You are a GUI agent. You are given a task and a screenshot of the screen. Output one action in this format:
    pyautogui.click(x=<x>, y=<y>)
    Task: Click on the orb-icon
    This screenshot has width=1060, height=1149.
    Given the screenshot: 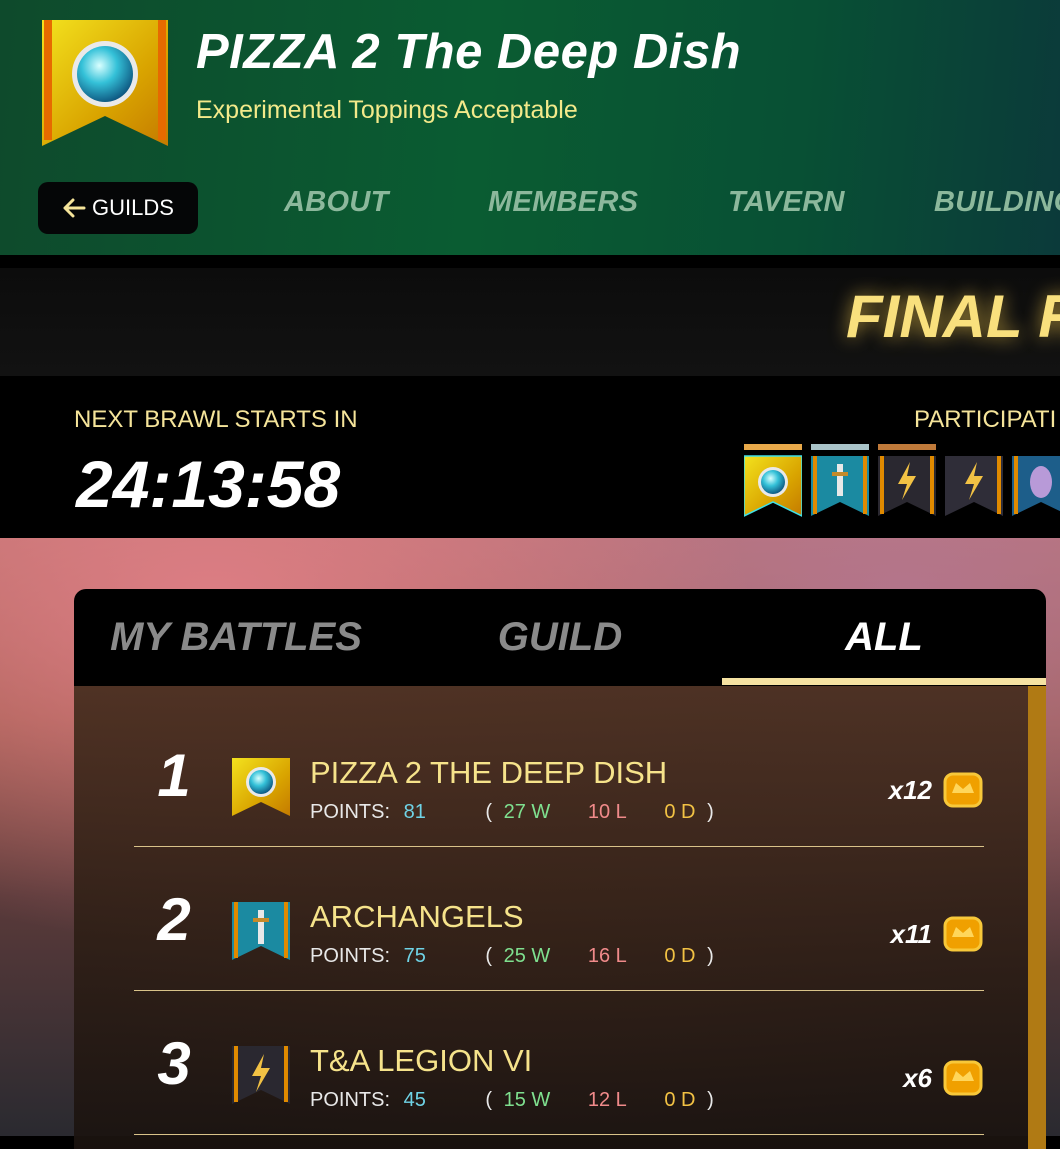 What is the action you would take?
    pyautogui.click(x=261, y=787)
    